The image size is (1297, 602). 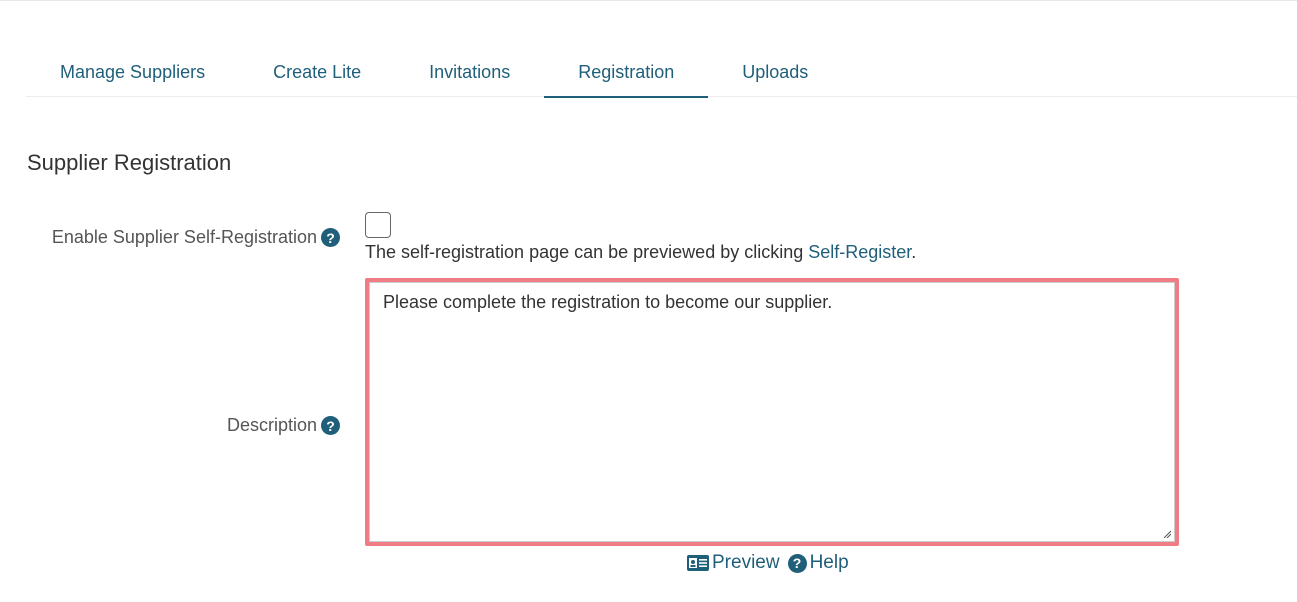 I want to click on preview-button: Preview, so click(x=733, y=563).